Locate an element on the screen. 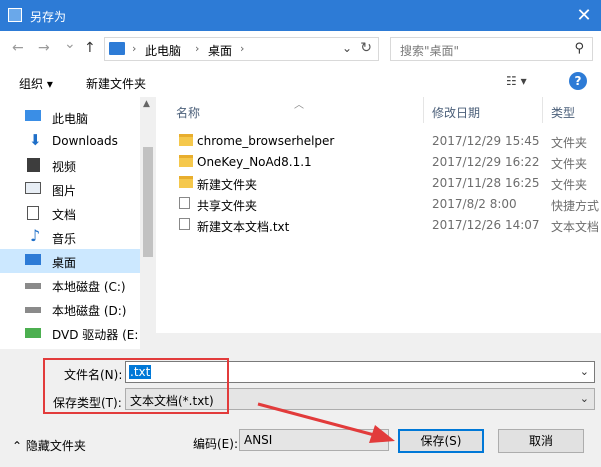 The image size is (601, 467). address-bar: › 此电脑 › 桌面 › ⌄ ↻ is located at coordinates (241, 49).